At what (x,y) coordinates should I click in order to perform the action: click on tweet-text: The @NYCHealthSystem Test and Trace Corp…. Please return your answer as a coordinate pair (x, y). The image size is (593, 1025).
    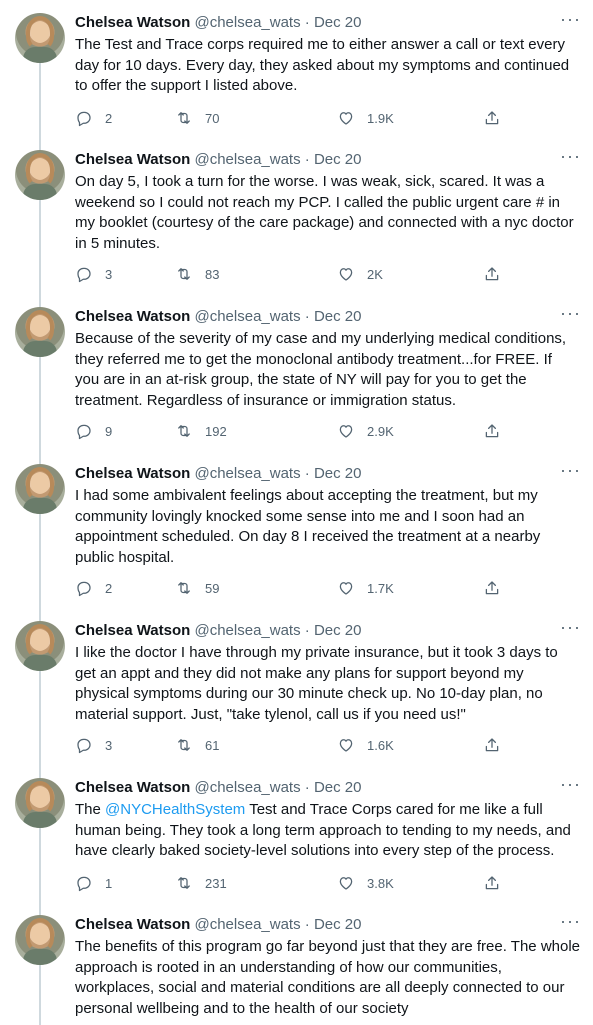
    Looking at the image, I should click on (327, 831).